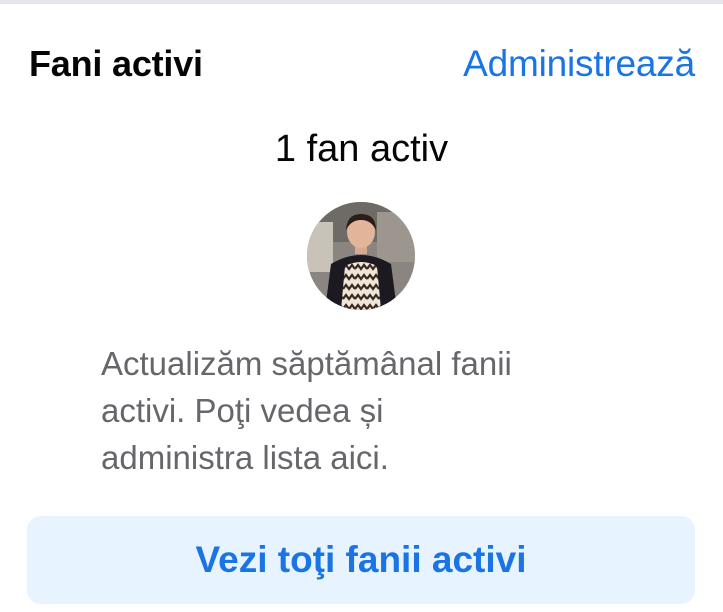 Image resolution: width=723 pixels, height=612 pixels. What do you see at coordinates (245, 457) in the screenshot?
I see `description-line: administra lista aici.` at bounding box center [245, 457].